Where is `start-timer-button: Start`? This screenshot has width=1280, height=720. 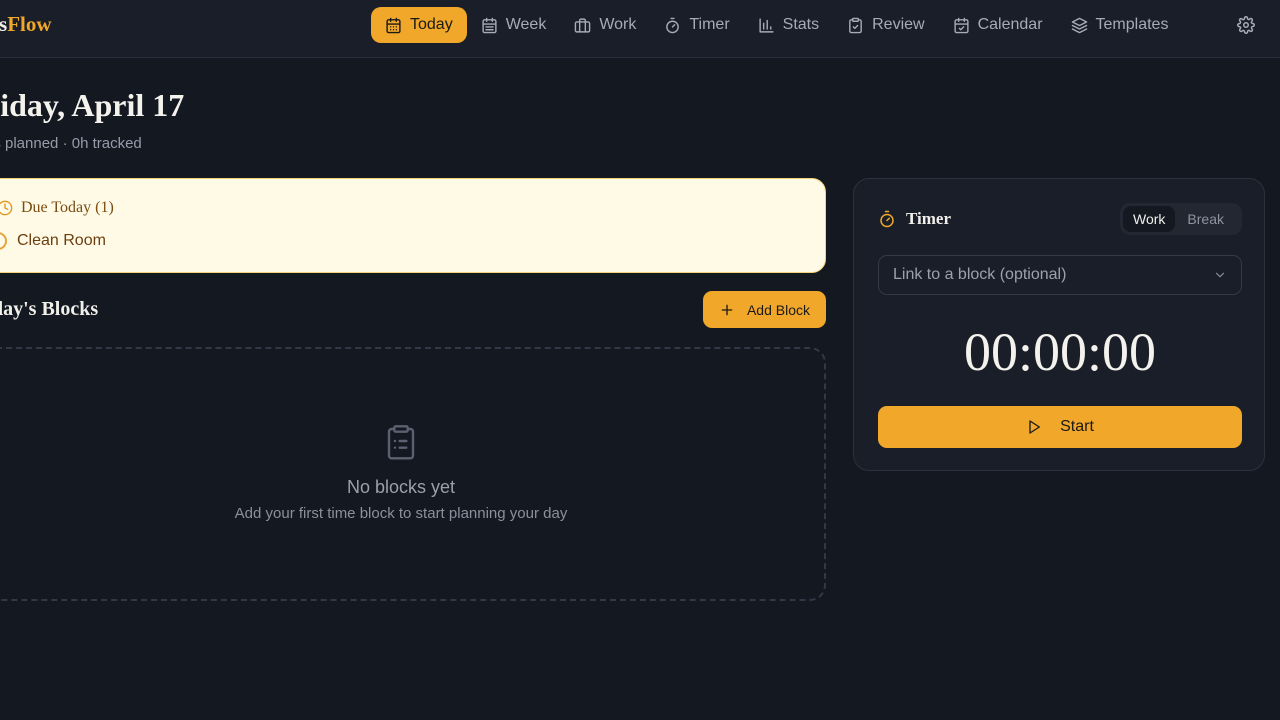 start-timer-button: Start is located at coordinates (1060, 427).